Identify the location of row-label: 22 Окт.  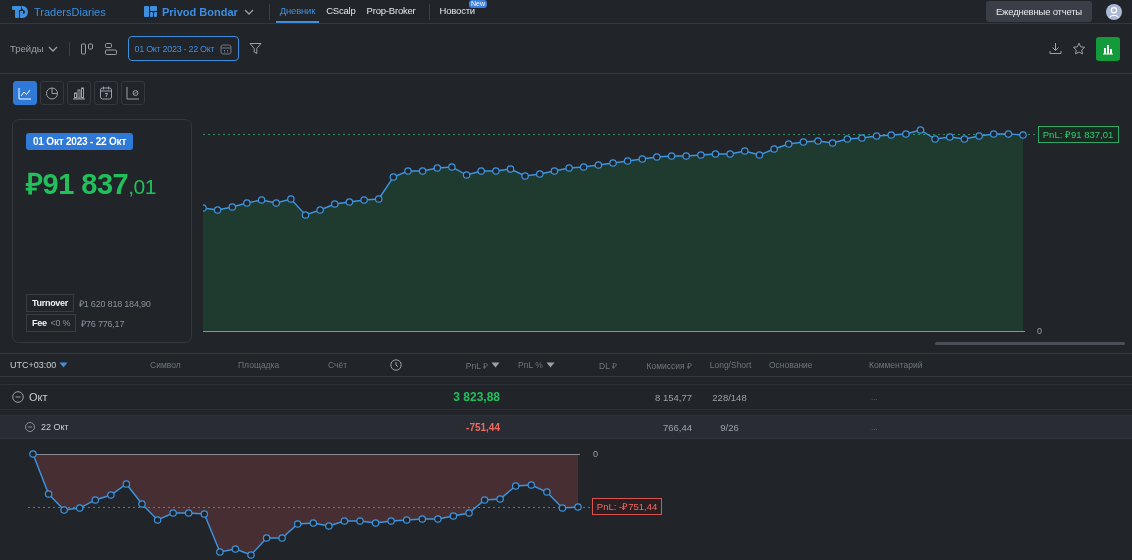
(55, 427).